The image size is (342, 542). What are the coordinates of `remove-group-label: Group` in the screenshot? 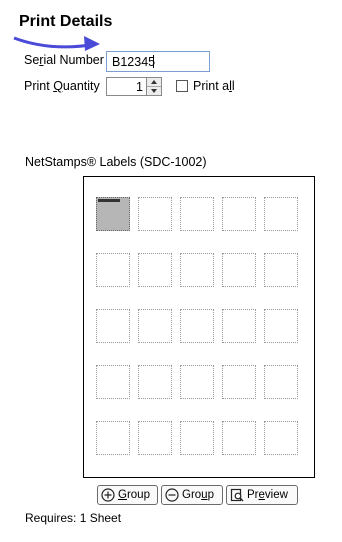 It's located at (198, 495).